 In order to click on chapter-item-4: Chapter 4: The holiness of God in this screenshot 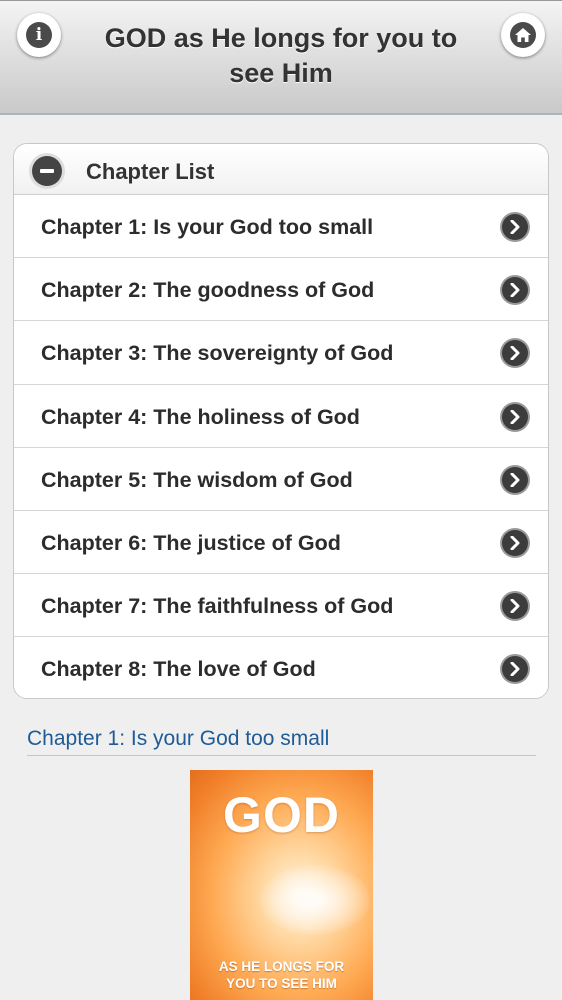, I will do `click(281, 416)`.